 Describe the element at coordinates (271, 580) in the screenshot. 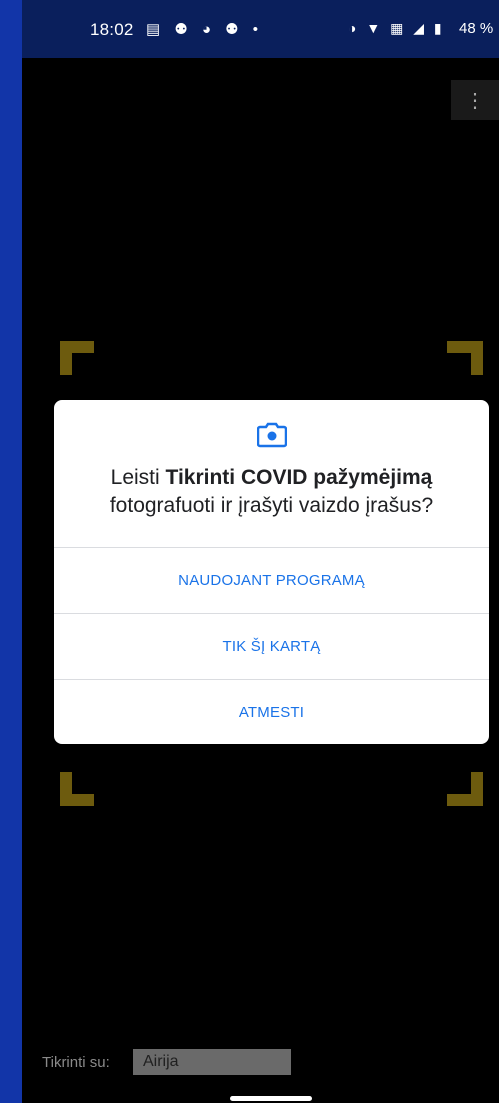

I see `allow-while-using-button: NAUDOJANT PROGRAMĄ` at that location.